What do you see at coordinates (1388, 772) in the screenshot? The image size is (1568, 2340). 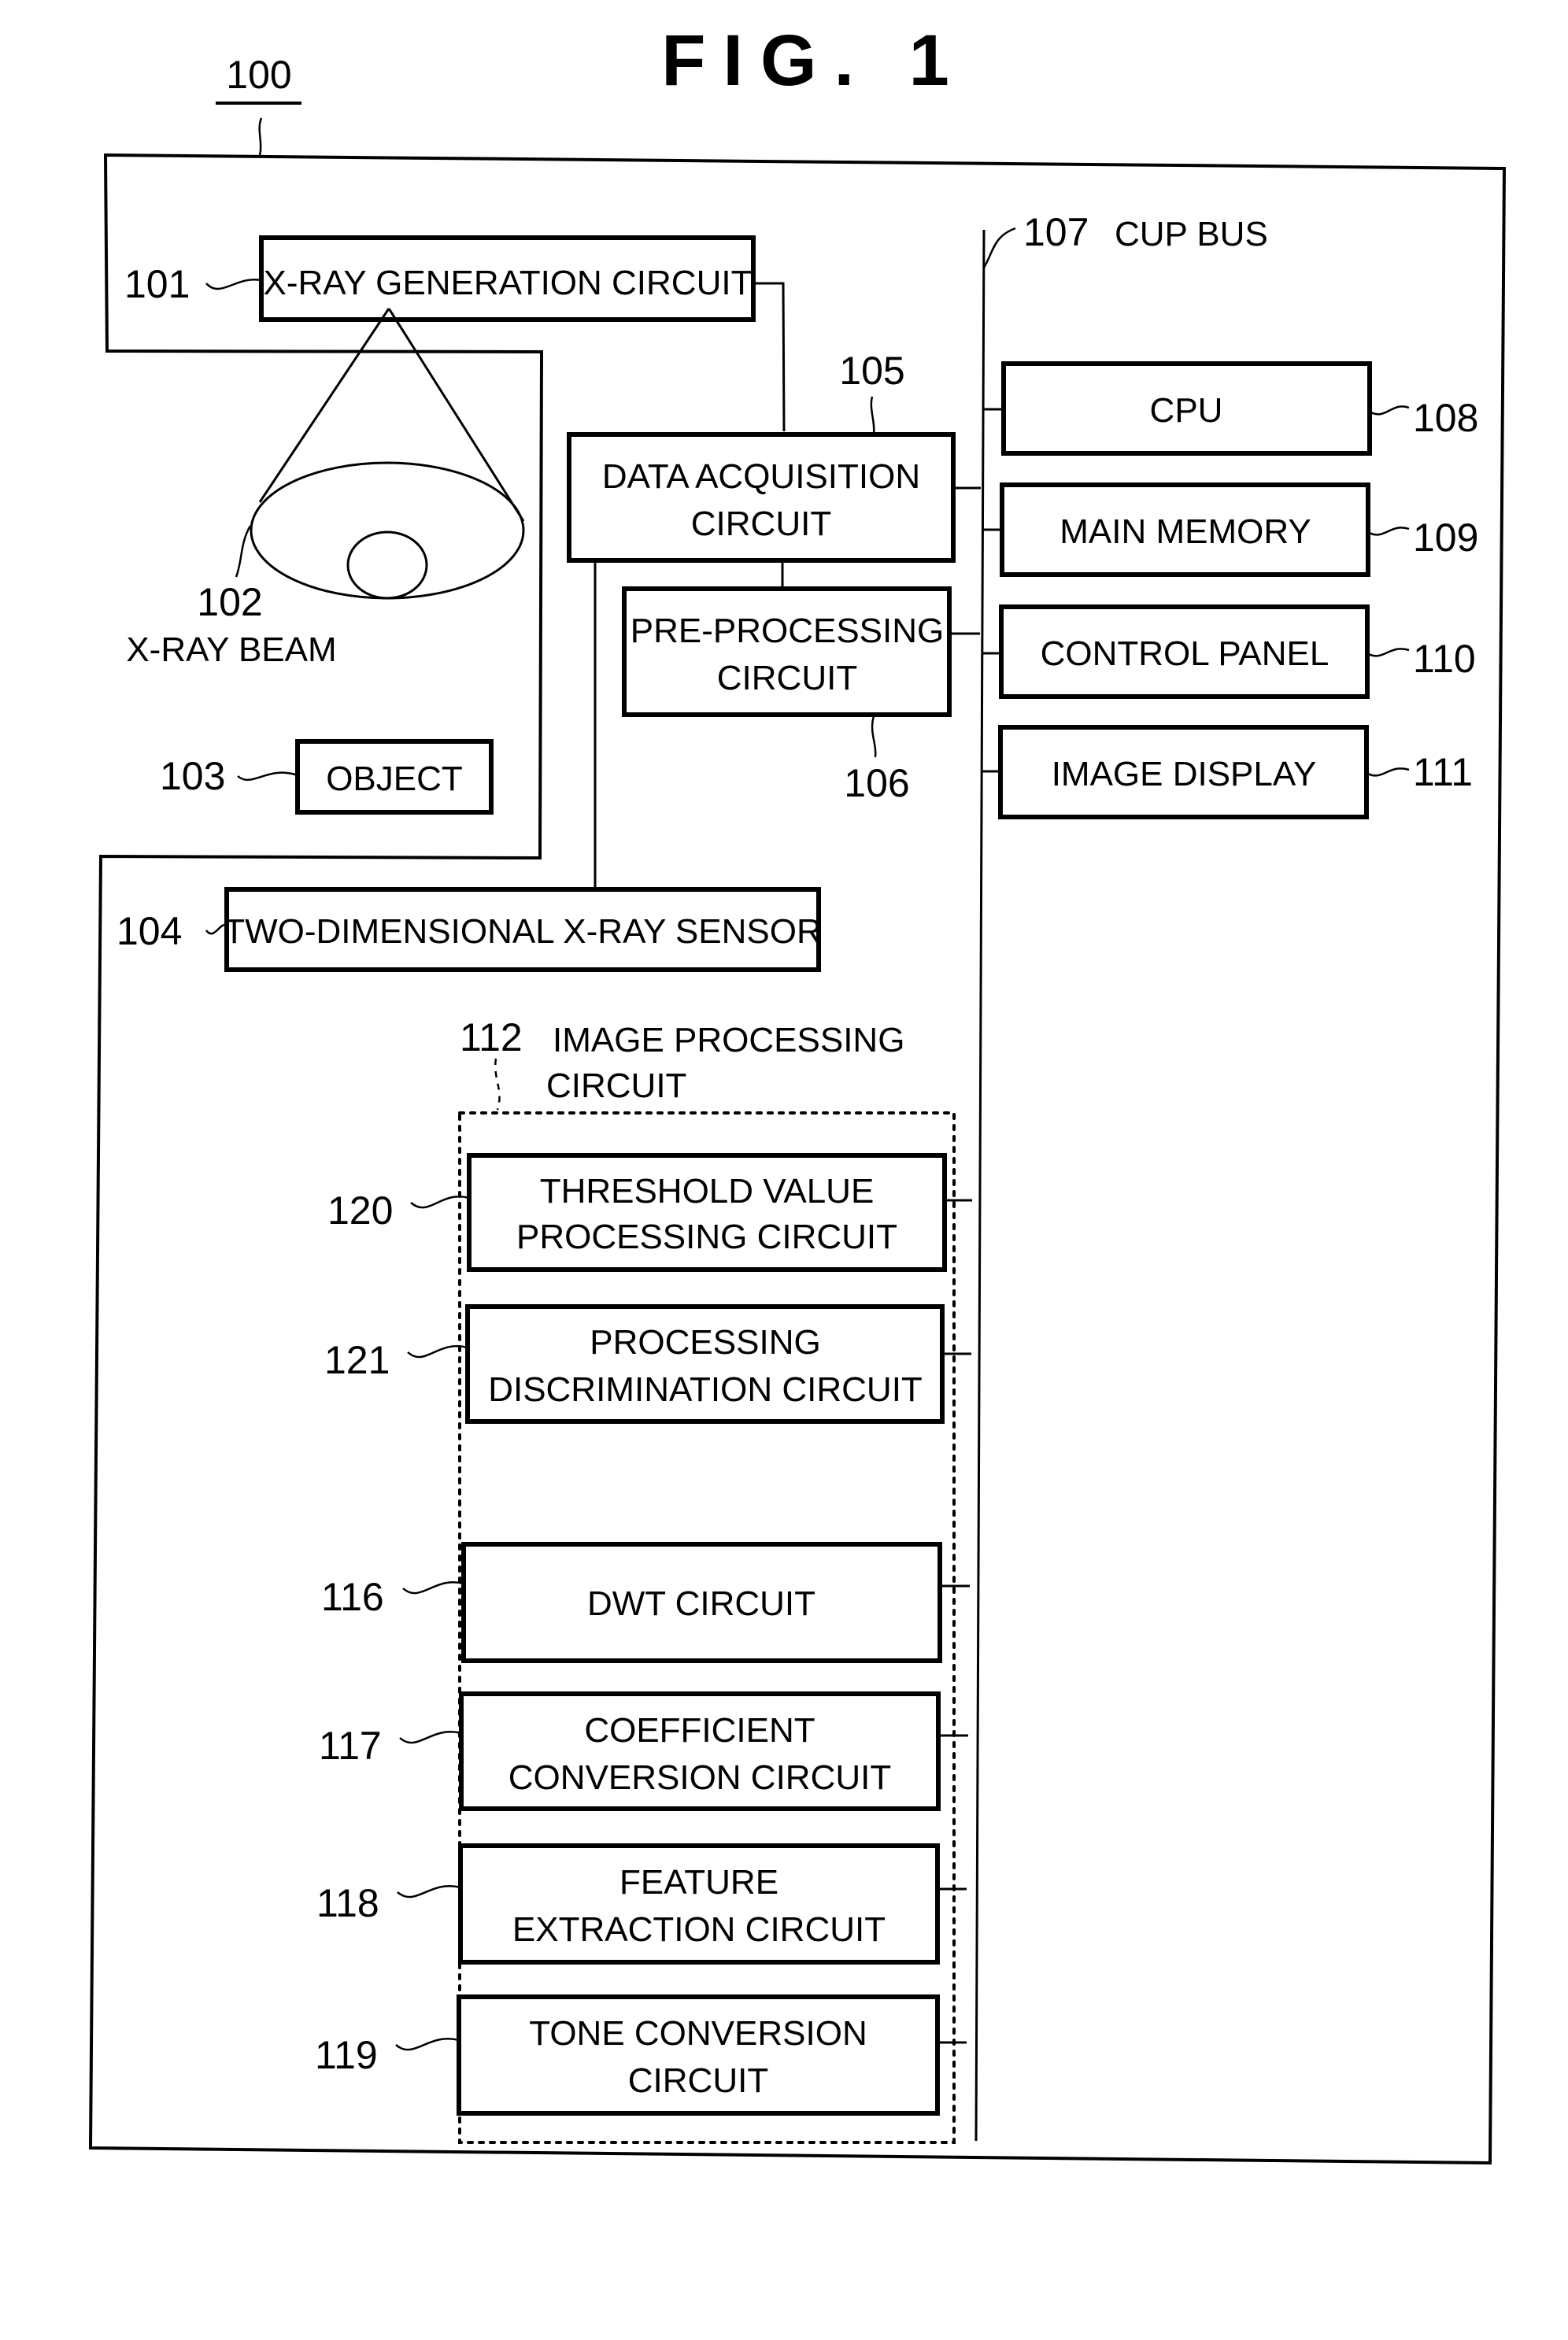 I see `ref-111-leader` at bounding box center [1388, 772].